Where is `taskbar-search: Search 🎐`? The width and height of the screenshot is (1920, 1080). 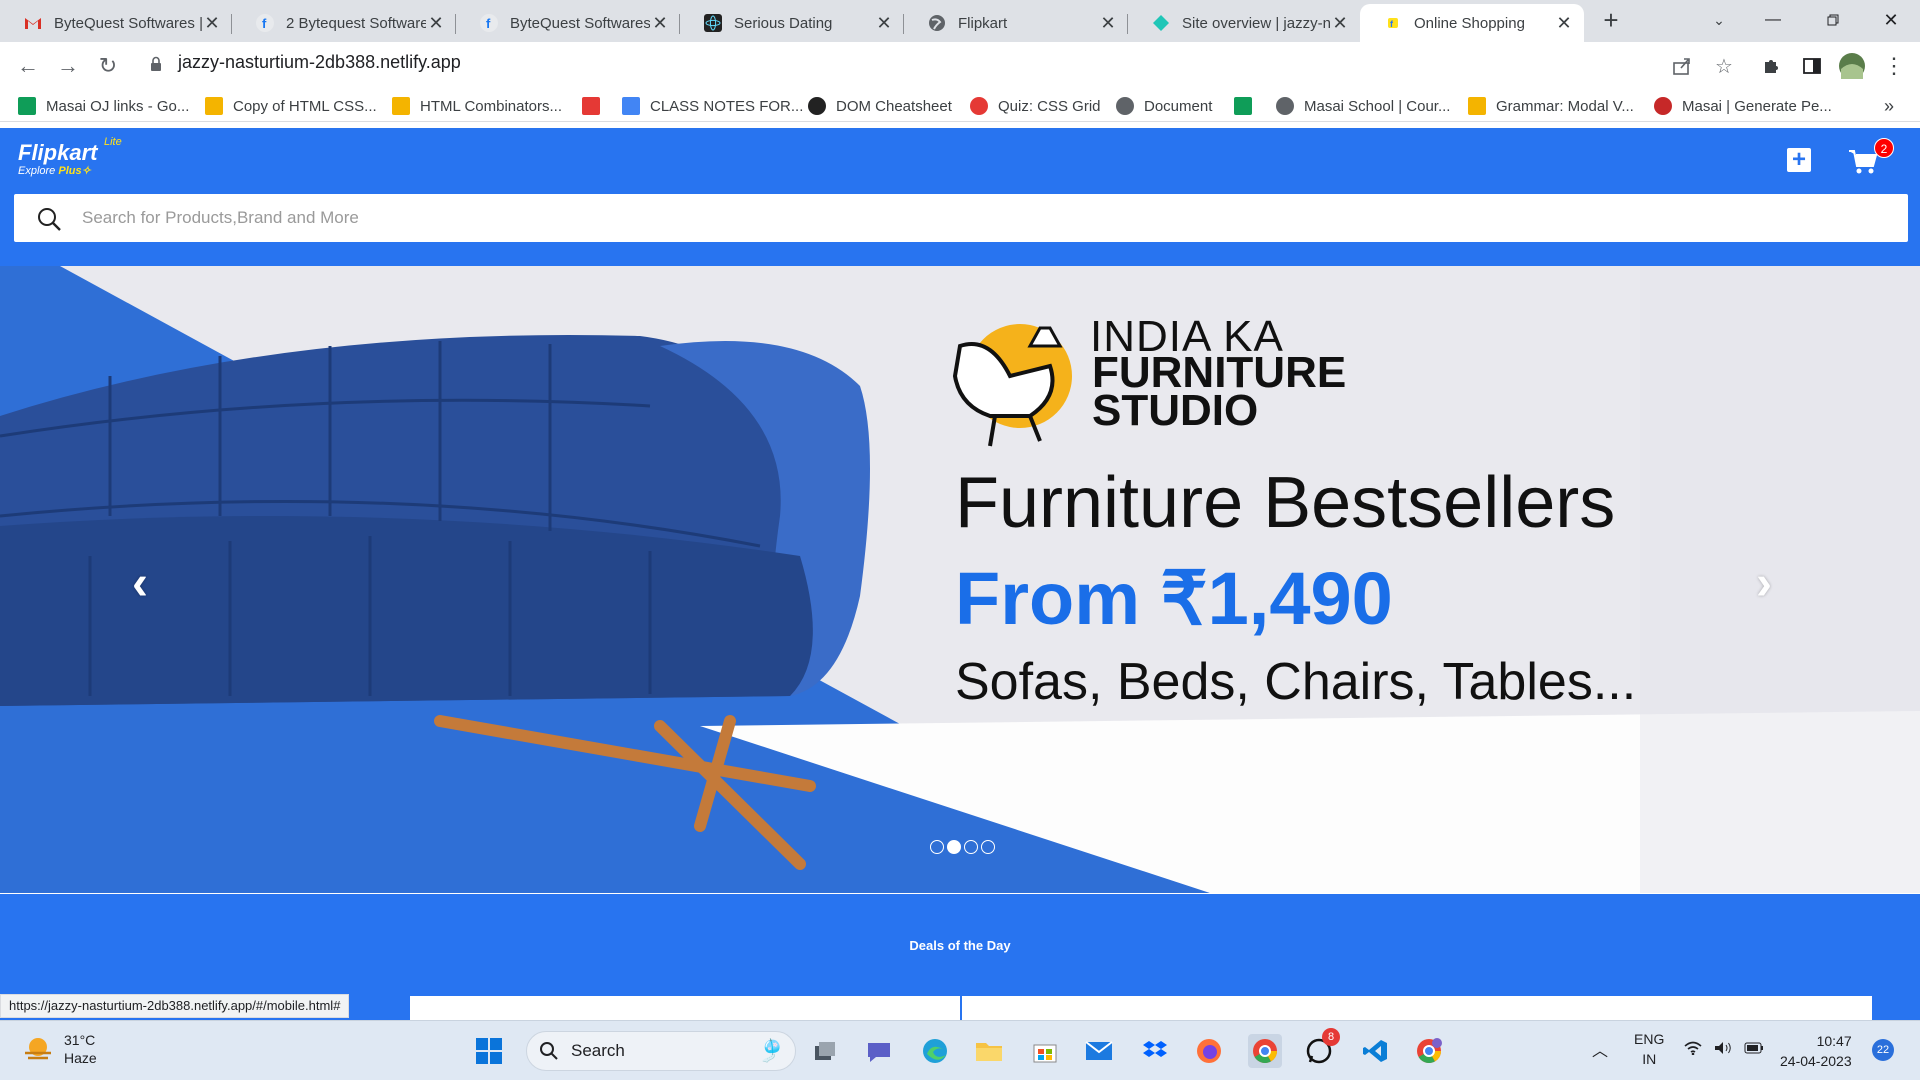
taskbar-search: Search 🎐 is located at coordinates (661, 1051).